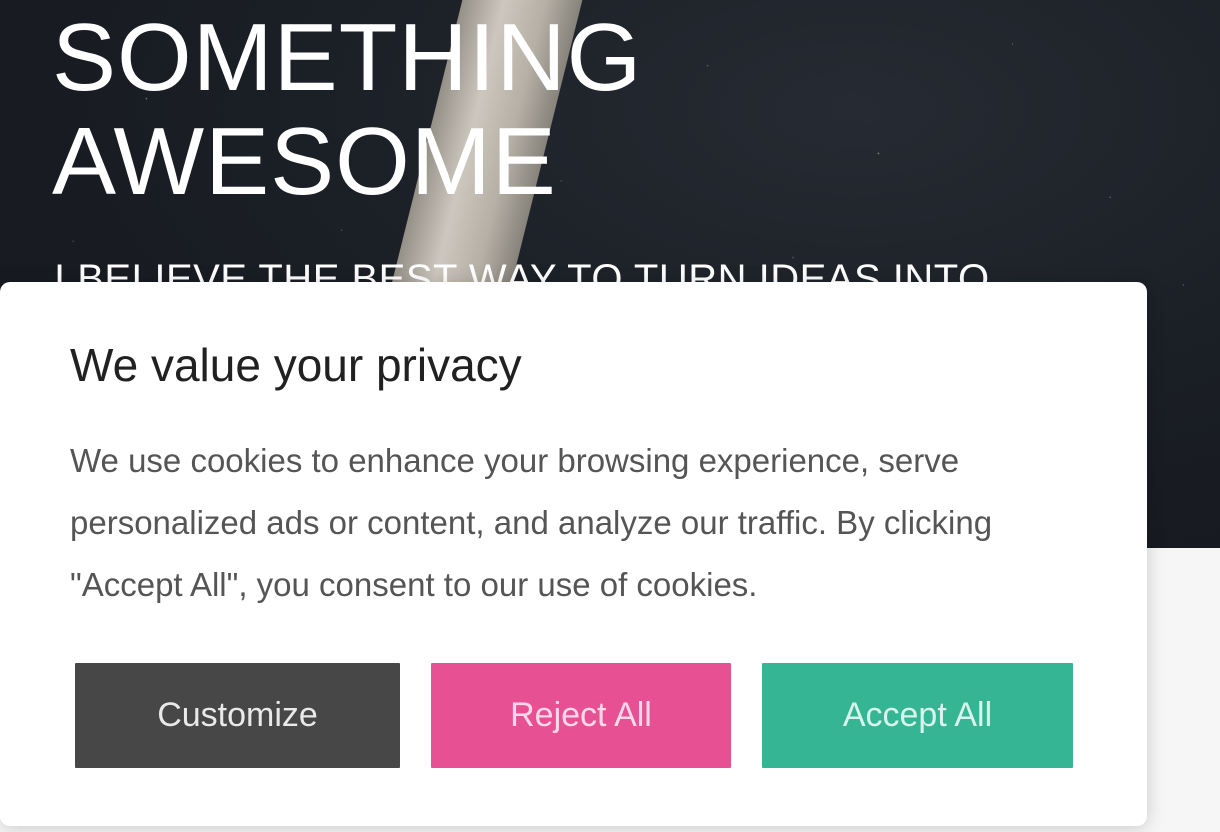  What do you see at coordinates (917, 715) in the screenshot?
I see `accept-all-button: Accept All` at bounding box center [917, 715].